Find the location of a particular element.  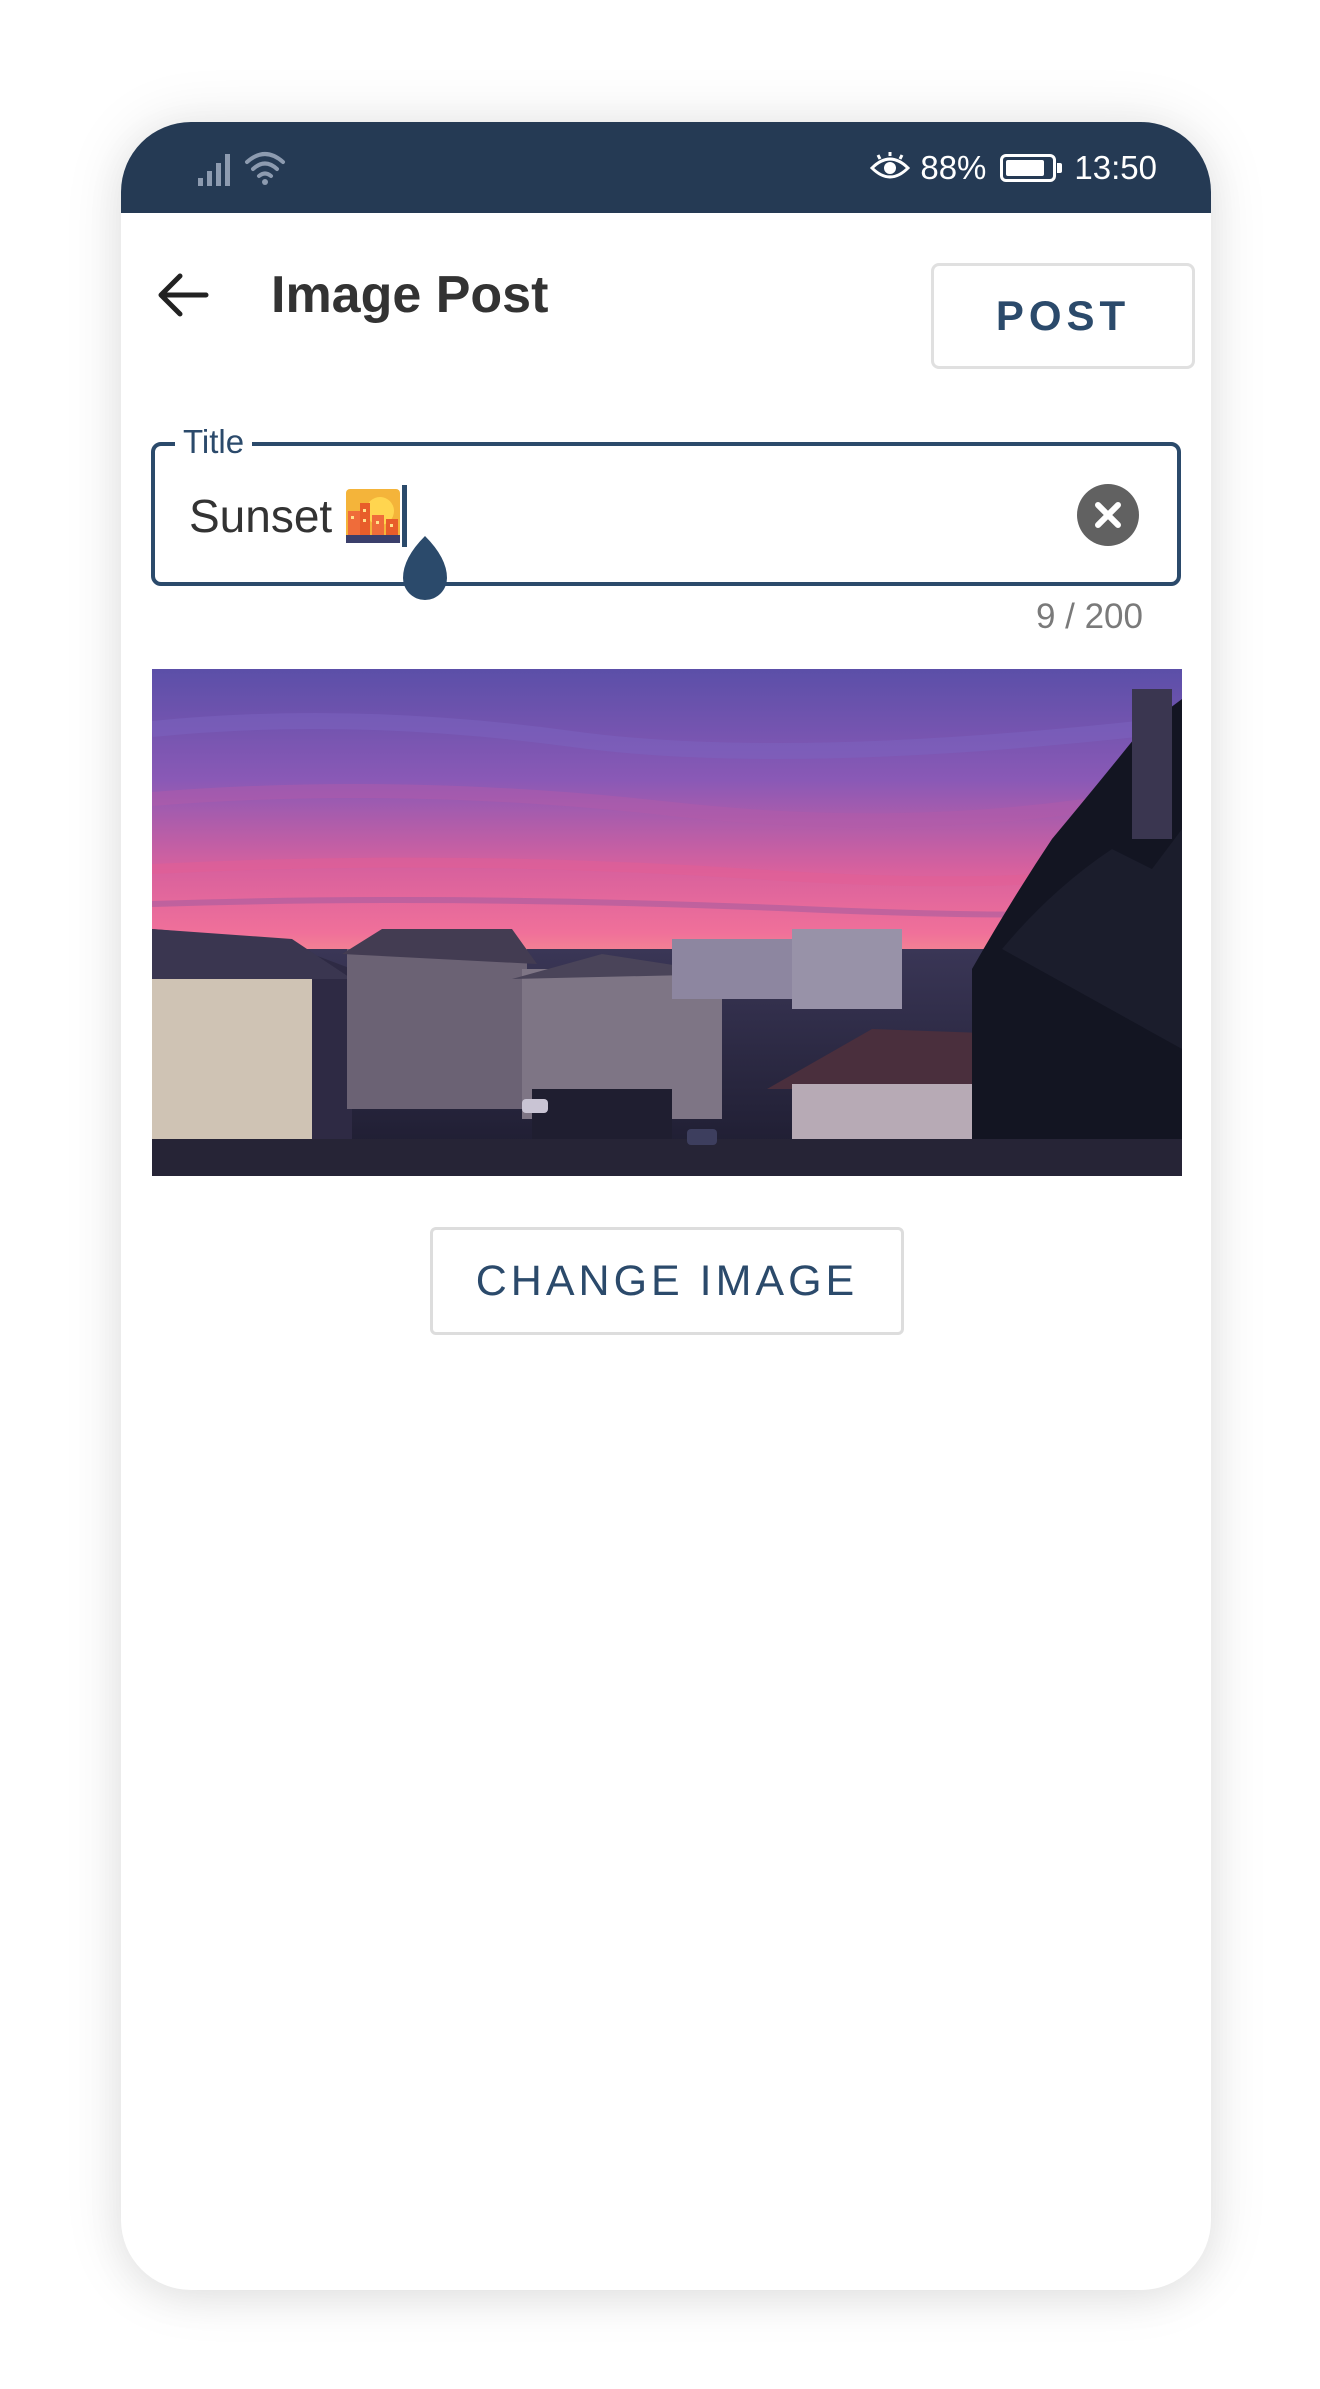

battery-percent: 88% is located at coordinates (953, 167).